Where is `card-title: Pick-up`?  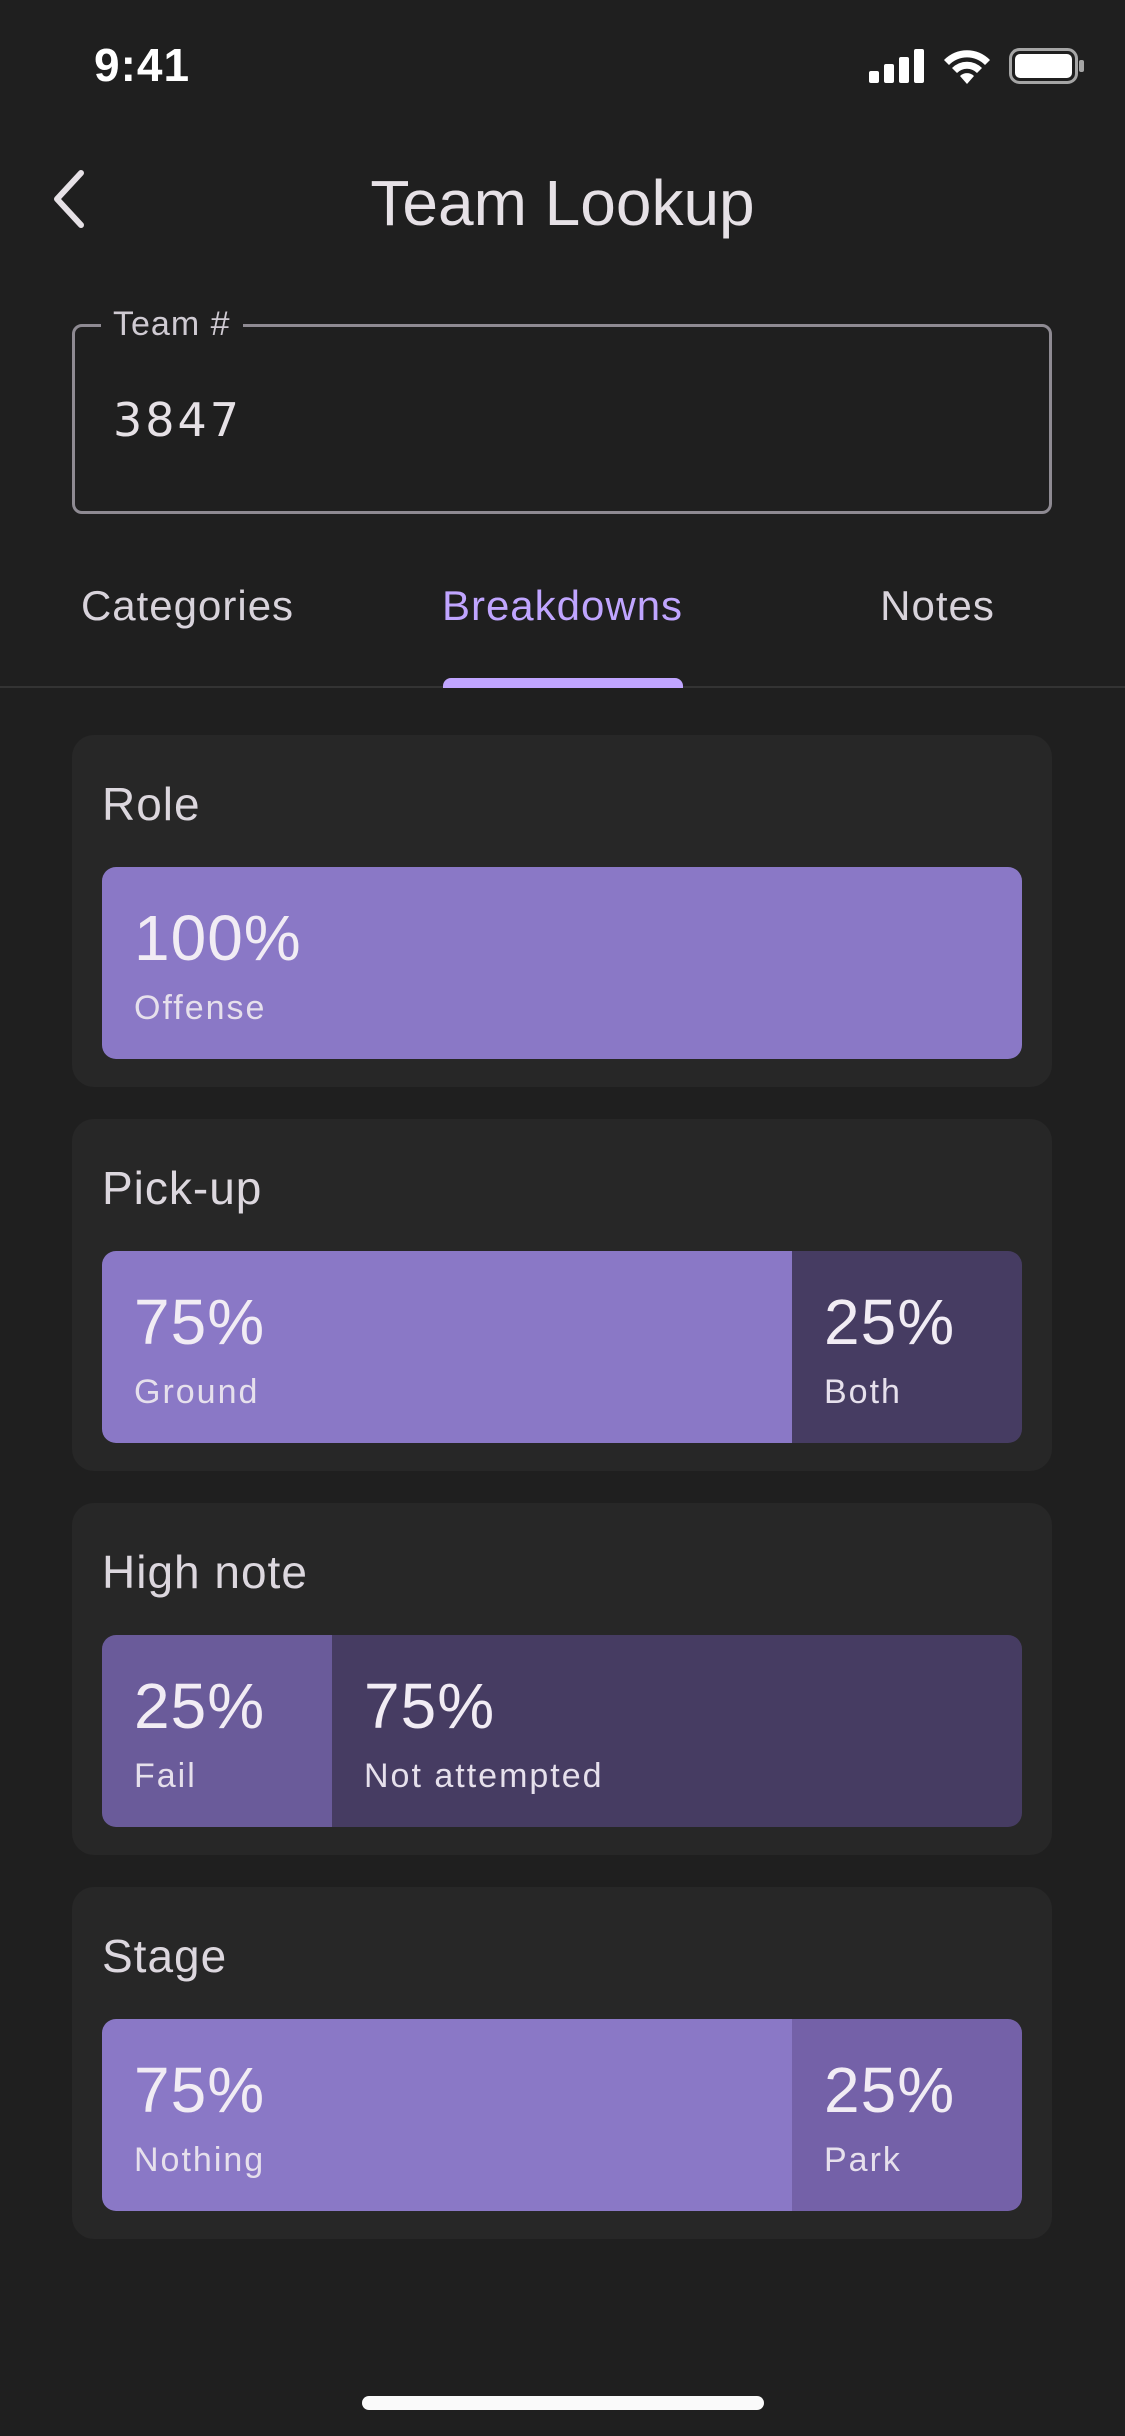
card-title: Pick-up is located at coordinates (182, 1188).